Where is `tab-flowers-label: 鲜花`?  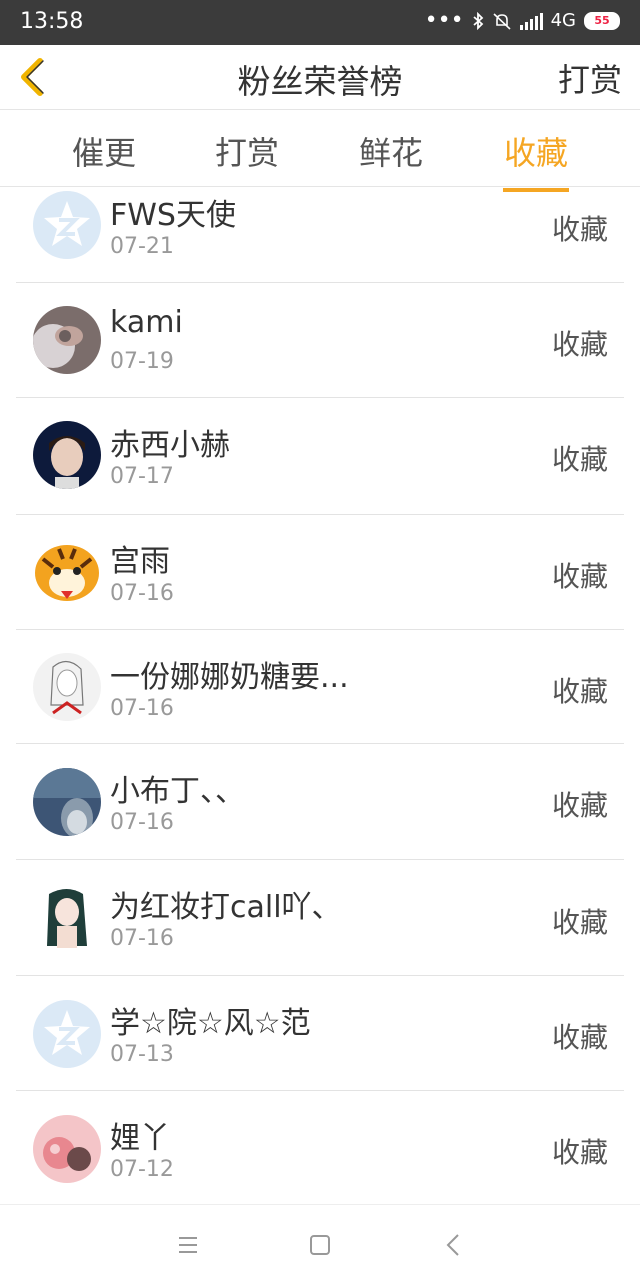 tab-flowers-label: 鲜花 is located at coordinates (390, 153).